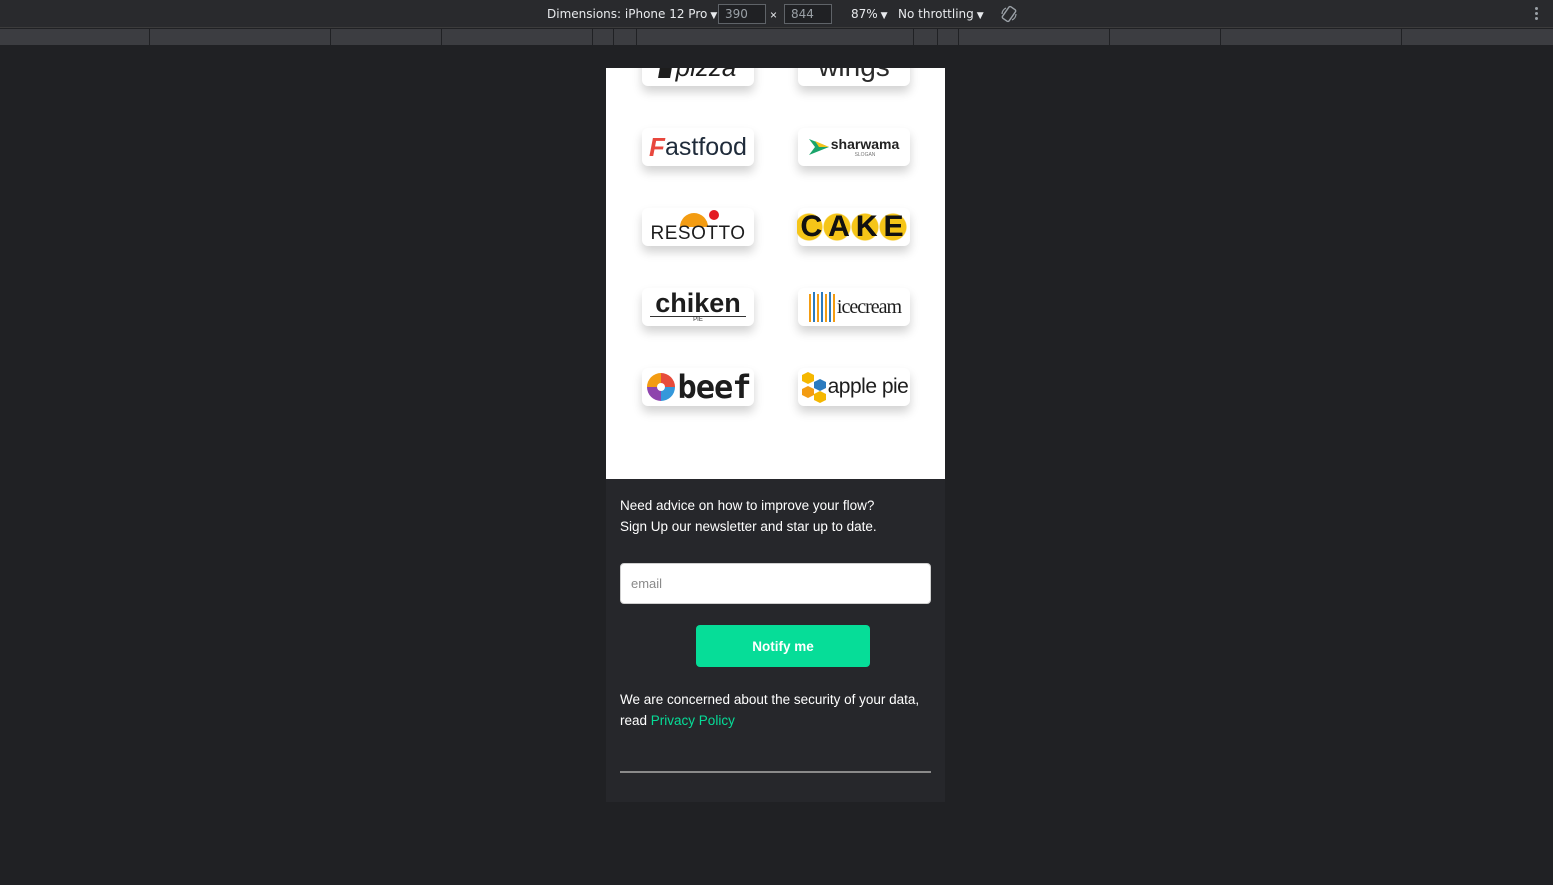  What do you see at coordinates (657, 146) in the screenshot?
I see `fastfood-mark-icon: F` at bounding box center [657, 146].